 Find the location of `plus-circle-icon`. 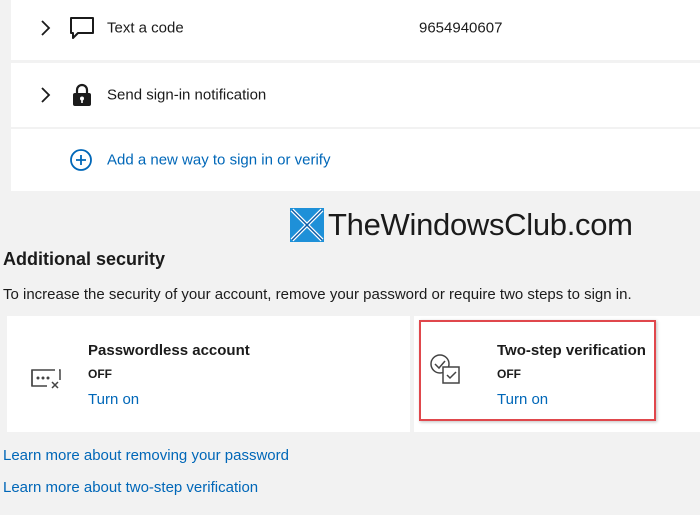

plus-circle-icon is located at coordinates (81, 160).